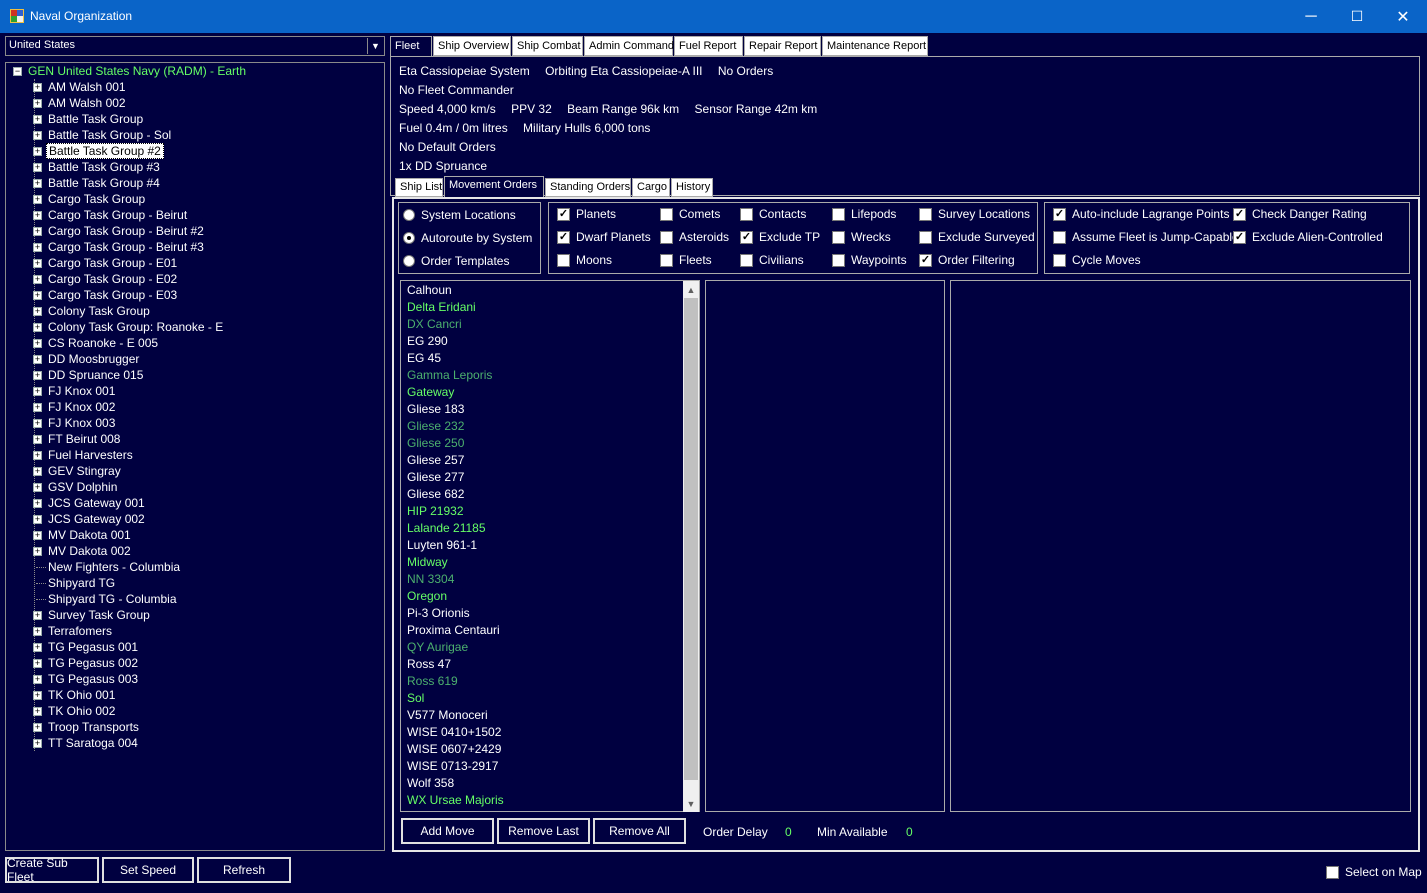 Image resolution: width=1427 pixels, height=893 pixels. What do you see at coordinates (81, 583) in the screenshot?
I see `tree-item: Shipyard TG` at bounding box center [81, 583].